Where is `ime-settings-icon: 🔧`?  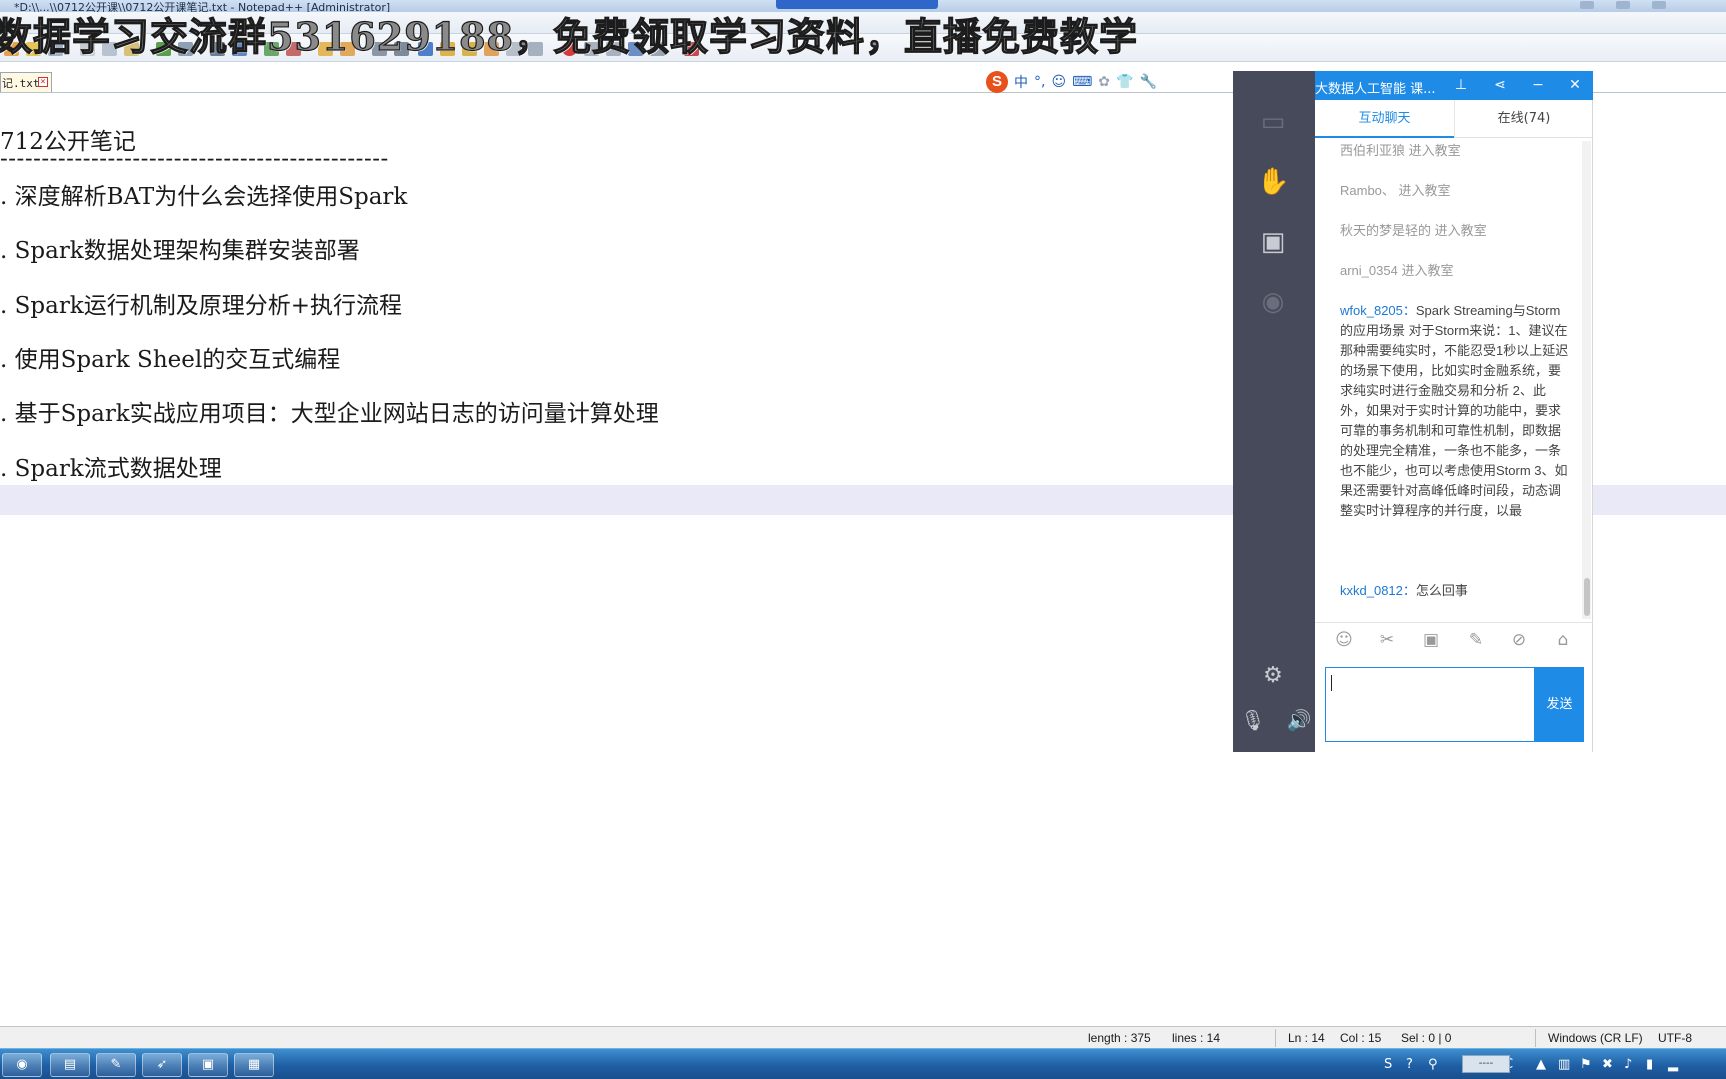
ime-settings-icon: 🔧 is located at coordinates (1147, 82).